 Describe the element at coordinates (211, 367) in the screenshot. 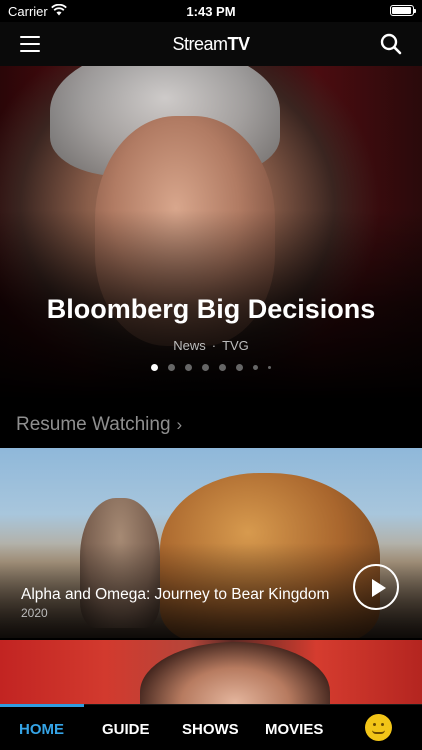

I see `carousel-pager` at that location.